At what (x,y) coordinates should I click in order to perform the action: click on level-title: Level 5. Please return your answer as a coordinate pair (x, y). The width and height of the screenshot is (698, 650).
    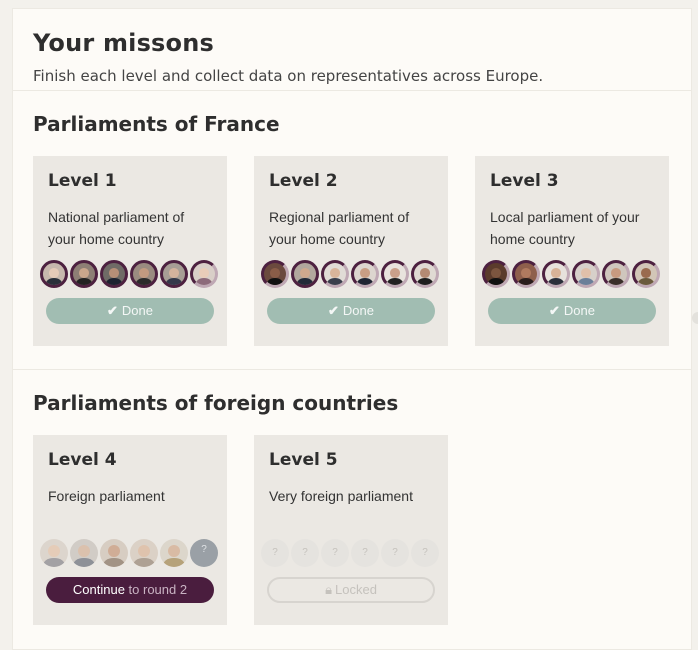
    Looking at the image, I should click on (303, 460).